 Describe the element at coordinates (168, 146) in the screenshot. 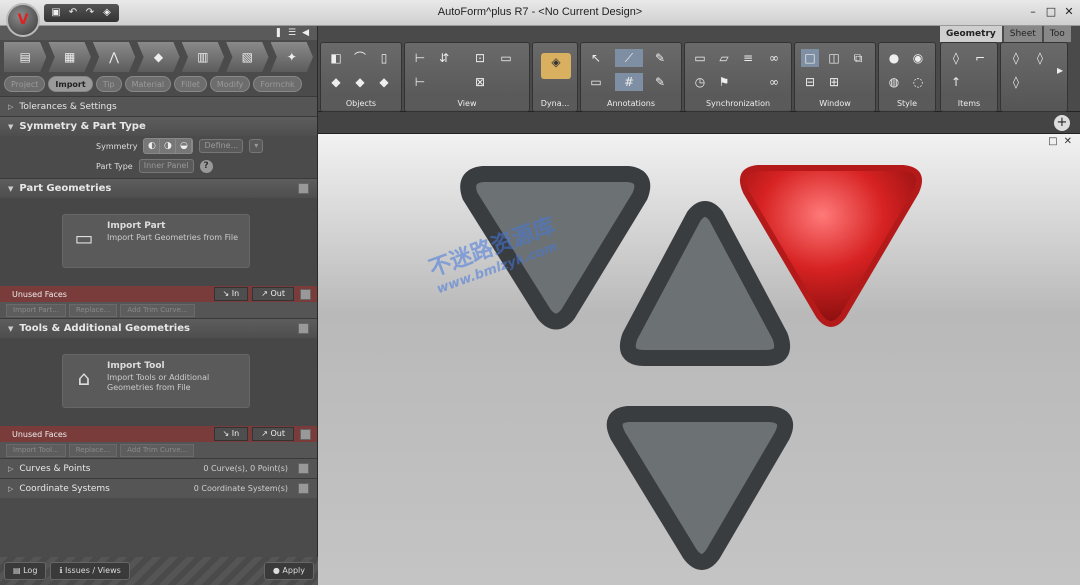

I see `symmetry-half-icon: ◑` at that location.